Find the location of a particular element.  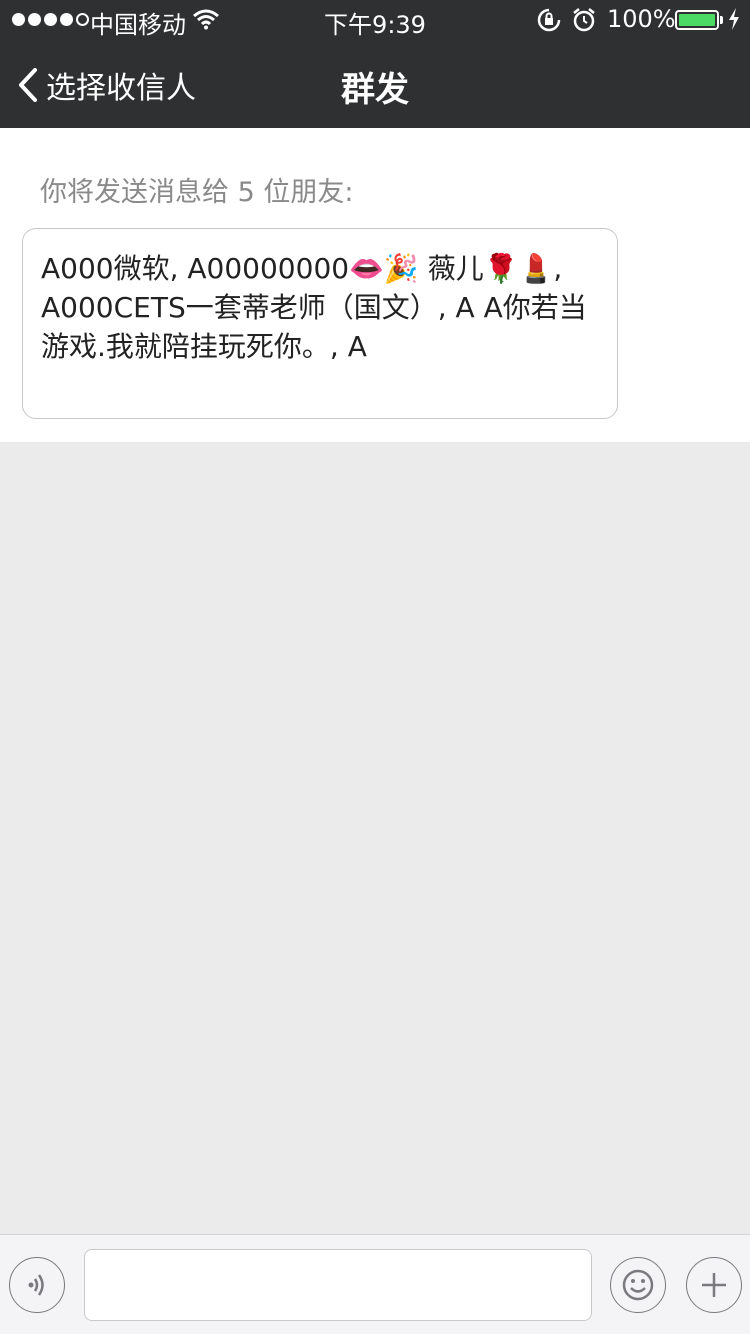

message-input-bar is located at coordinates (375, 1284).